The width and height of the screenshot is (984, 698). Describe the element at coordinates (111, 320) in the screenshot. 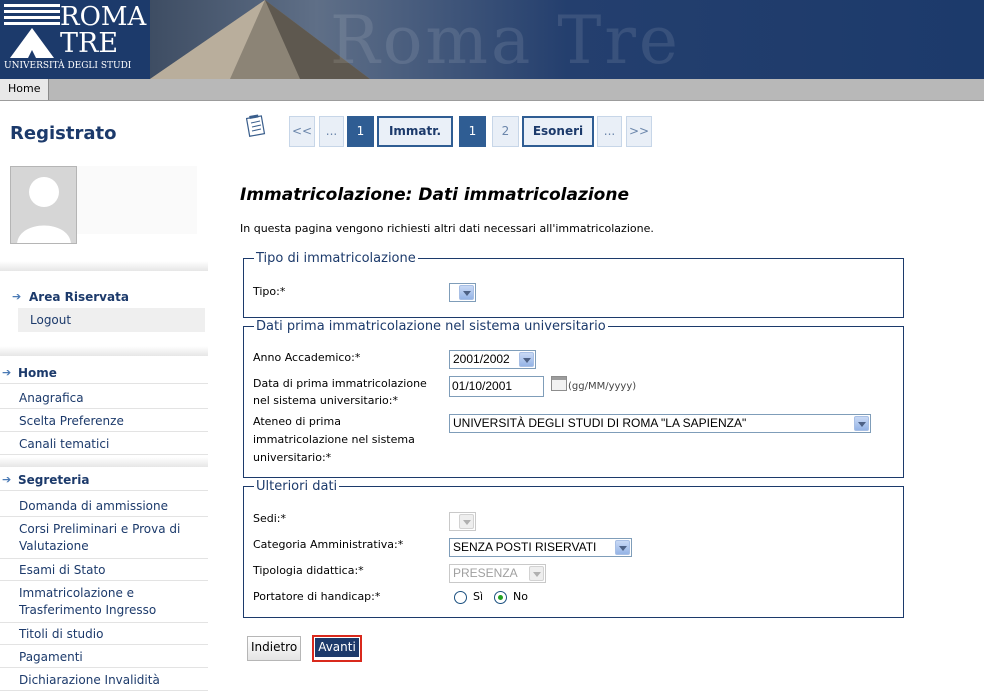

I see `sidebar-item-logout: Logout` at that location.